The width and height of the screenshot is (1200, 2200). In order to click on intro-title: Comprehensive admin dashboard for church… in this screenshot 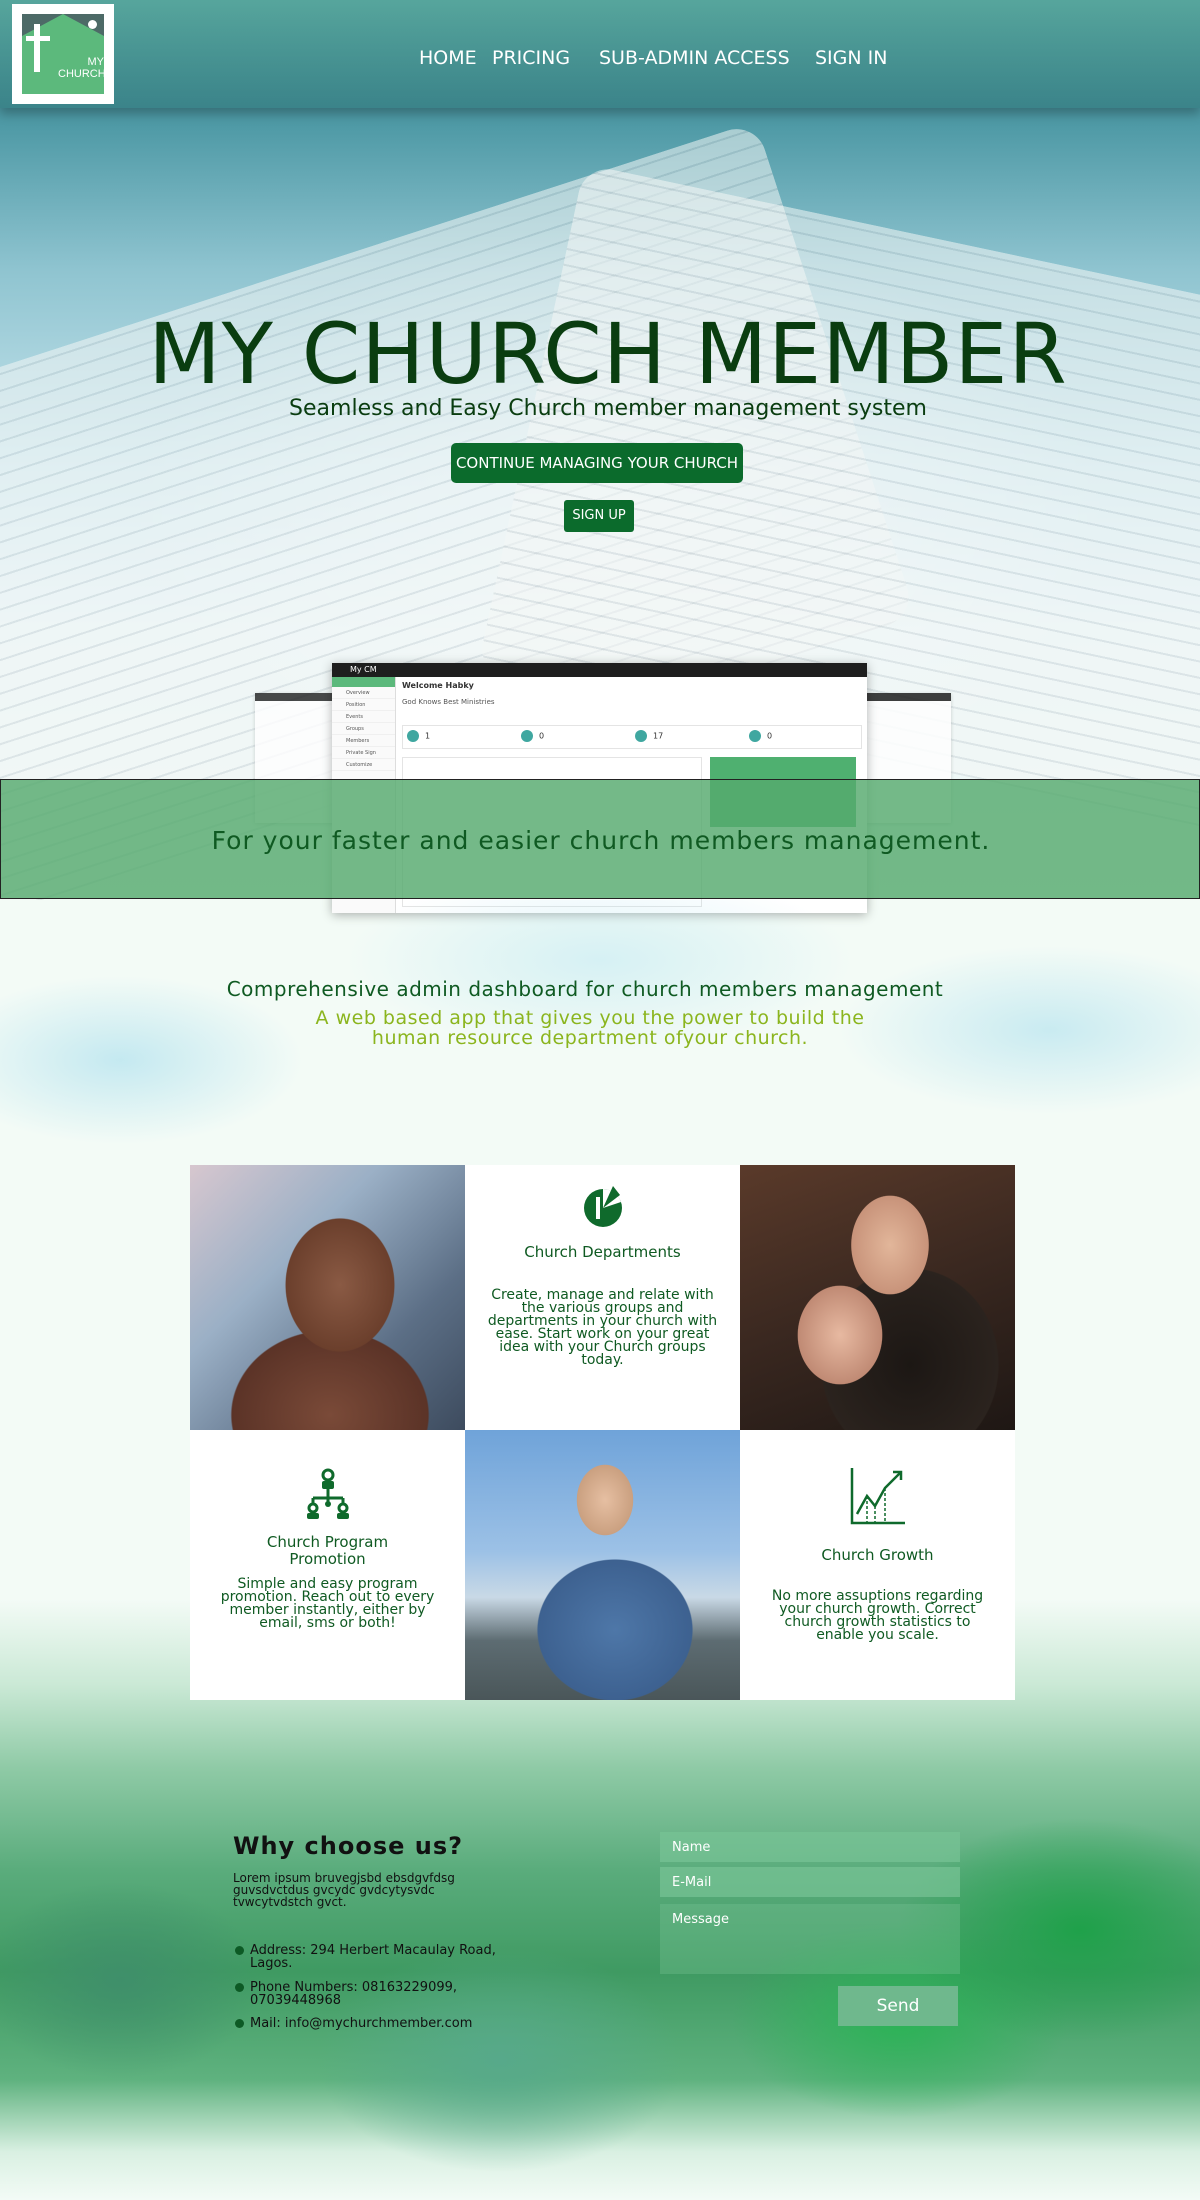, I will do `click(585, 989)`.